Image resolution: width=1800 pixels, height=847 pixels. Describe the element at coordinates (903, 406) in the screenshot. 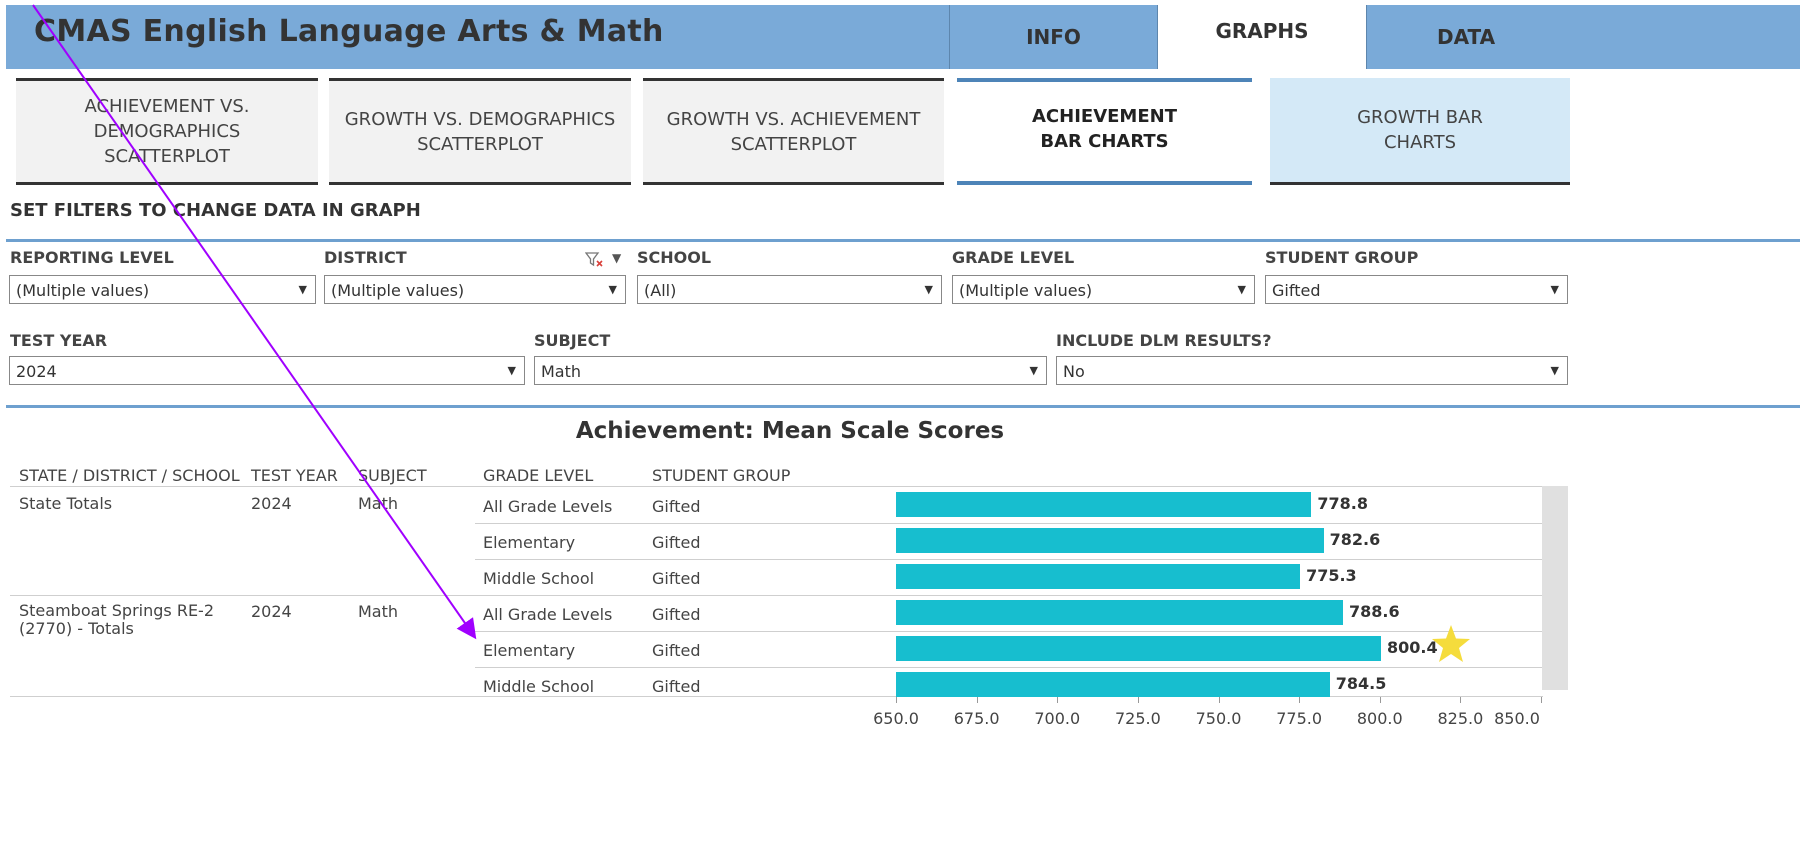

I see `divider` at that location.